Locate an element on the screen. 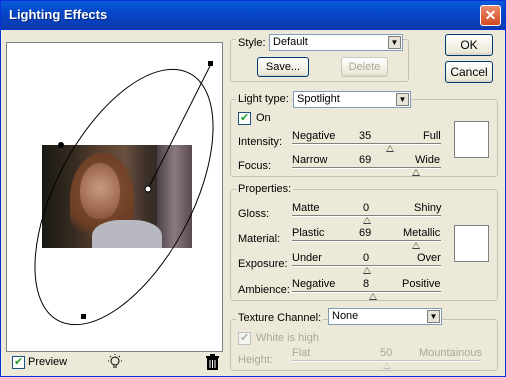 Image resolution: width=506 pixels, height=377 pixels. intensity-value: 35 is located at coordinates (365, 136).